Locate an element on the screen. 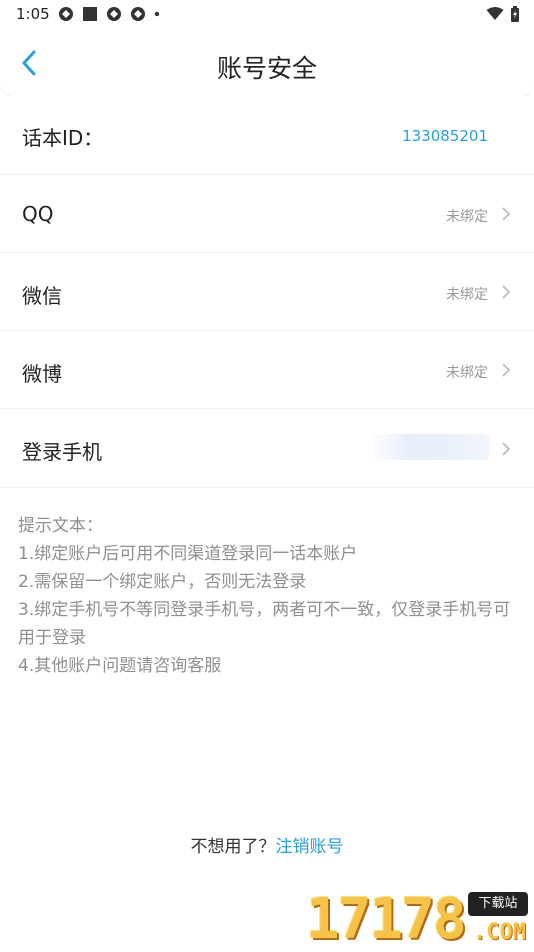  tips-title: 提示文本： is located at coordinates (268, 526).